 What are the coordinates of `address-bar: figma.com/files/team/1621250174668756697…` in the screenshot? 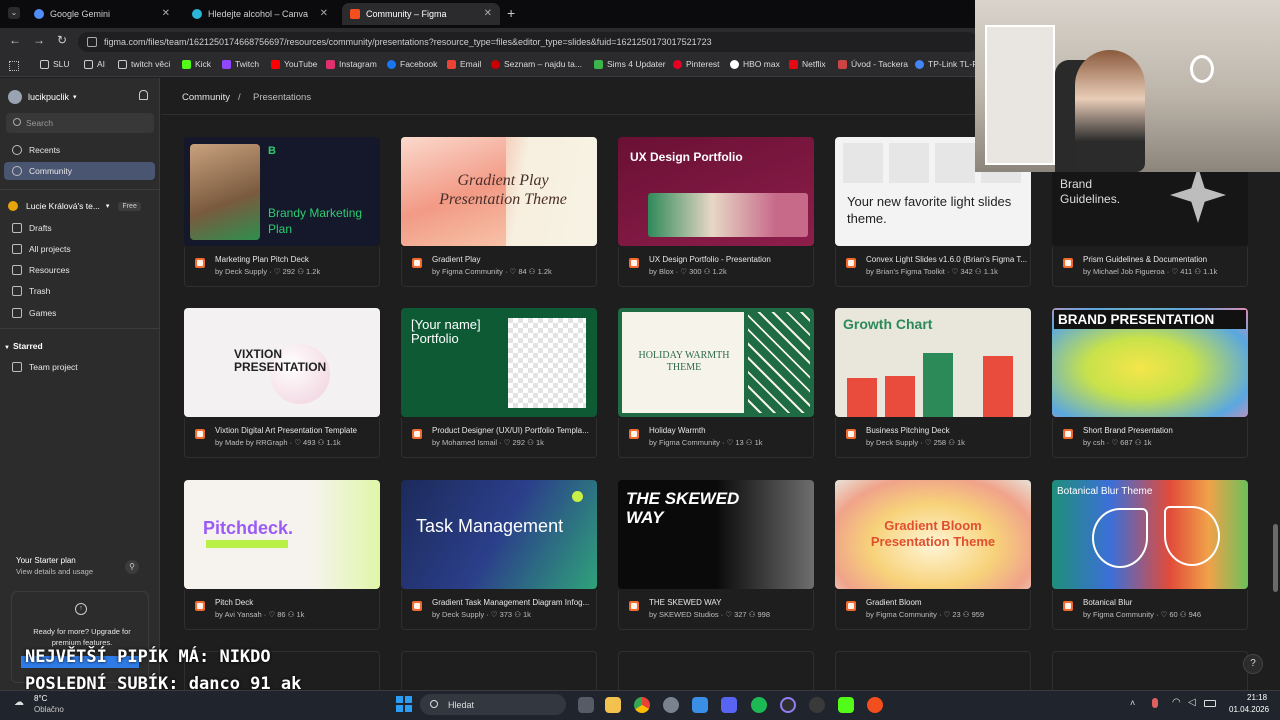 It's located at (528, 42).